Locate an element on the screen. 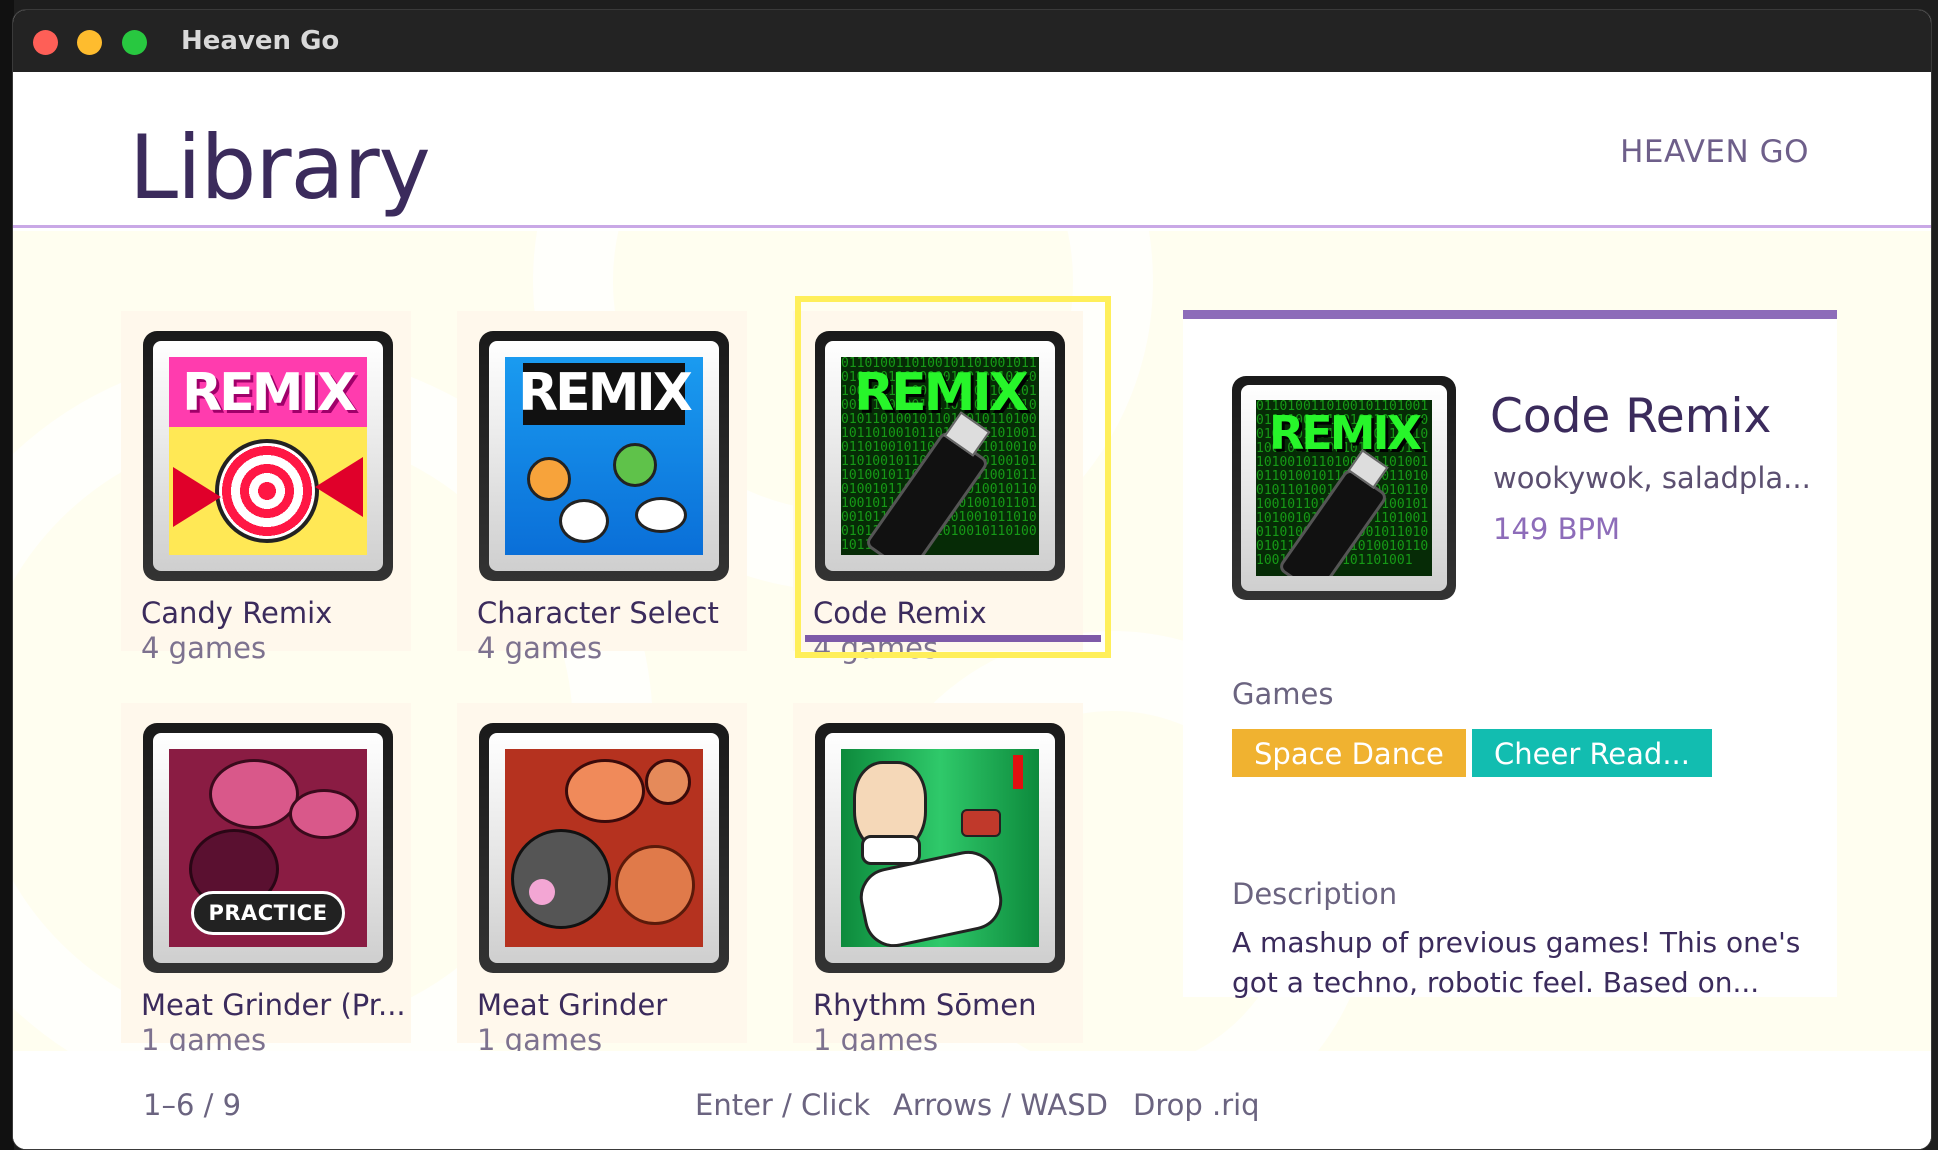  candy-icon: REMIX is located at coordinates (268, 456).